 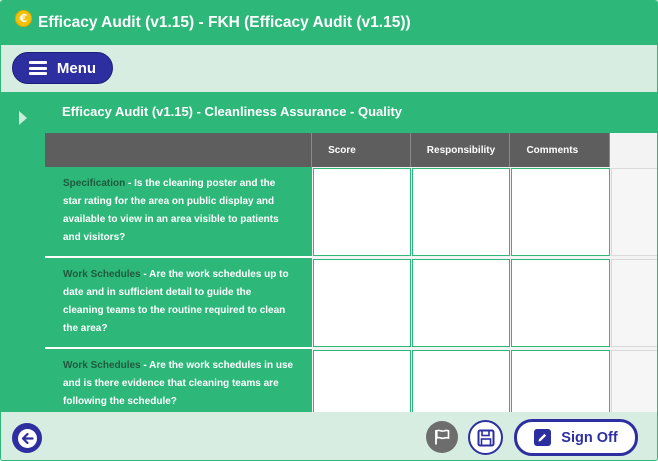 I want to click on back-button, so click(x=27, y=438).